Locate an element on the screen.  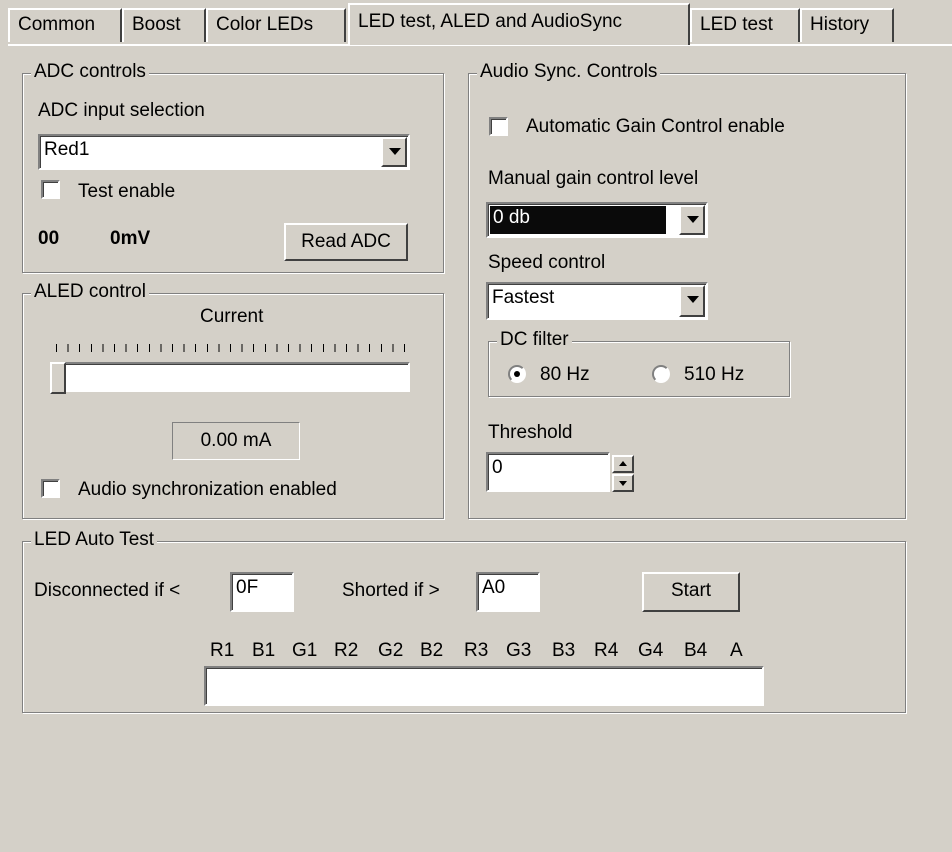
channel-label: R3 is located at coordinates (476, 650).